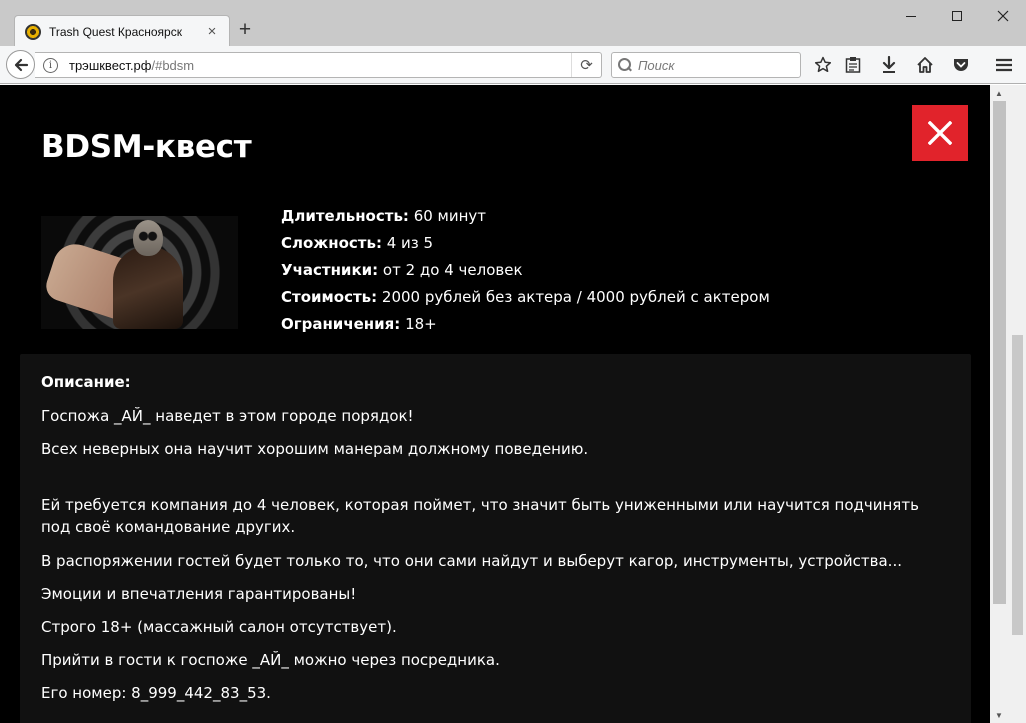  I want to click on spec-label: Участники:, so click(330, 270).